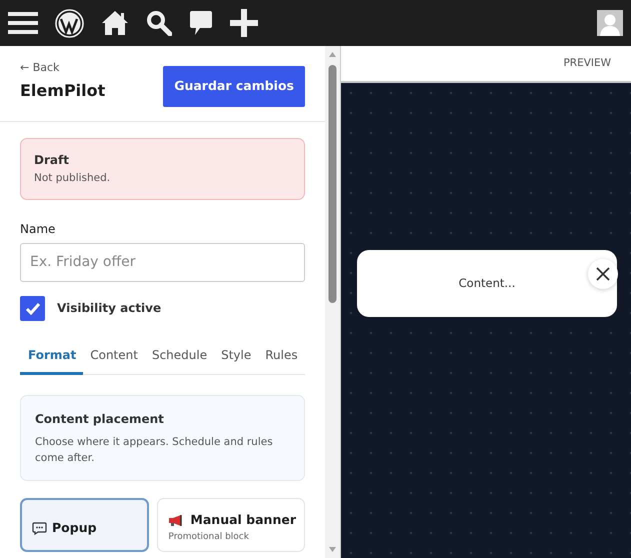 The width and height of the screenshot is (631, 558). What do you see at coordinates (281, 356) in the screenshot?
I see `tab: Rules` at bounding box center [281, 356].